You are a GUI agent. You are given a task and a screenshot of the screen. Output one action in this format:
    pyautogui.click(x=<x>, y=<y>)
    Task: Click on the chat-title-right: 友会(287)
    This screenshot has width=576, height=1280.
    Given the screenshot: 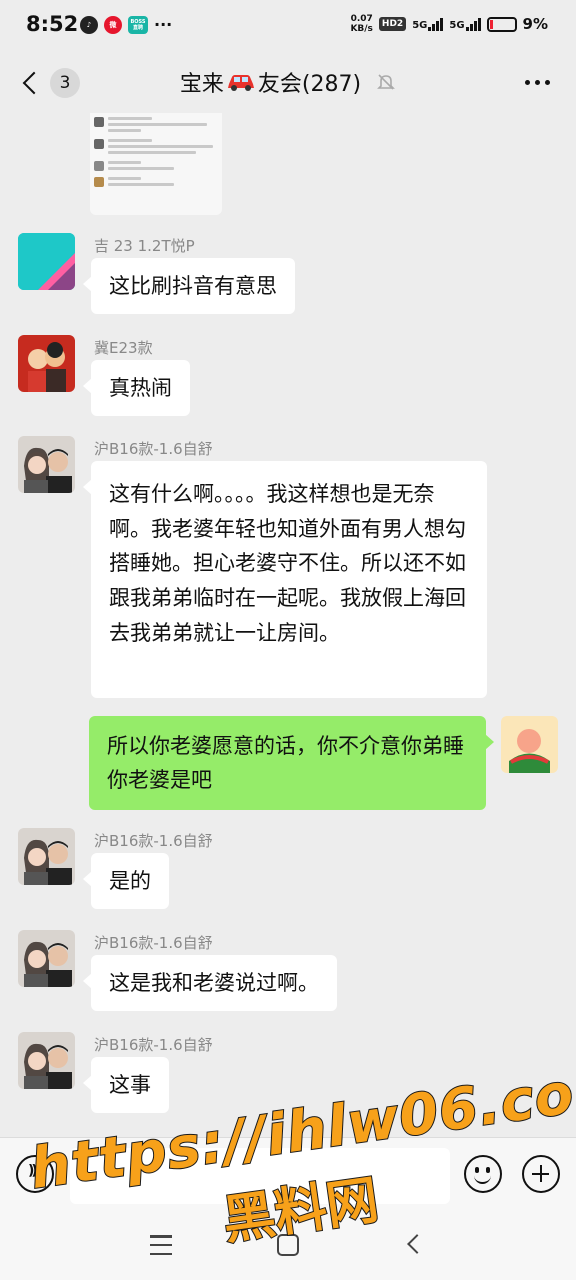 What is the action you would take?
    pyautogui.click(x=309, y=84)
    